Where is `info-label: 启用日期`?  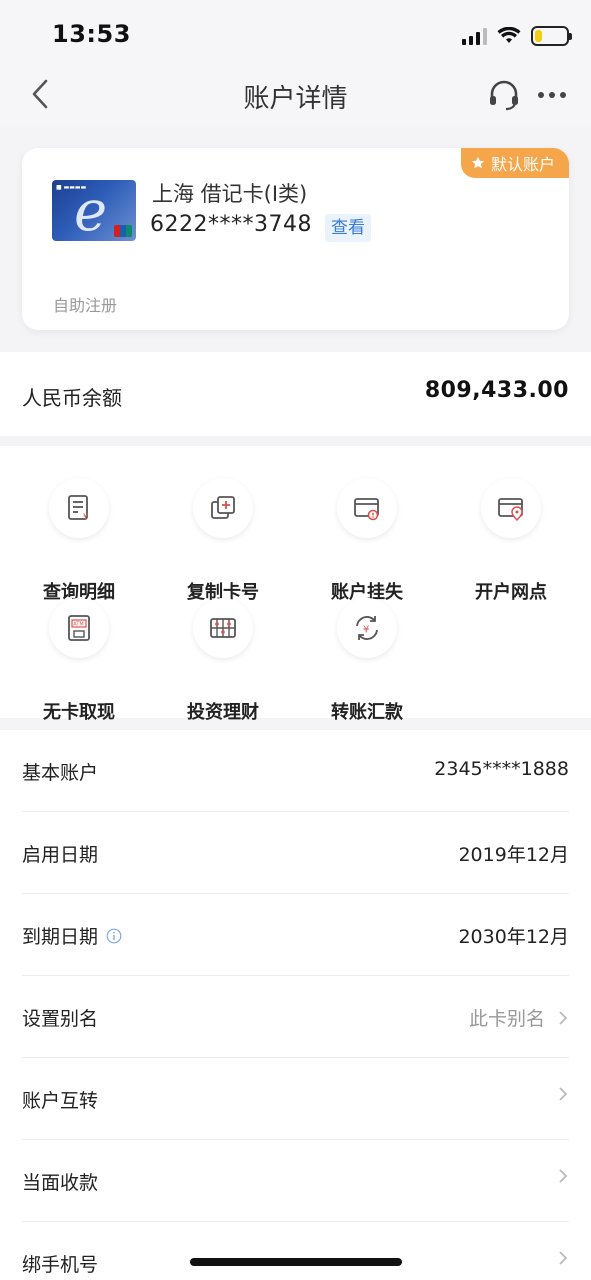 info-label: 启用日期 is located at coordinates (60, 853).